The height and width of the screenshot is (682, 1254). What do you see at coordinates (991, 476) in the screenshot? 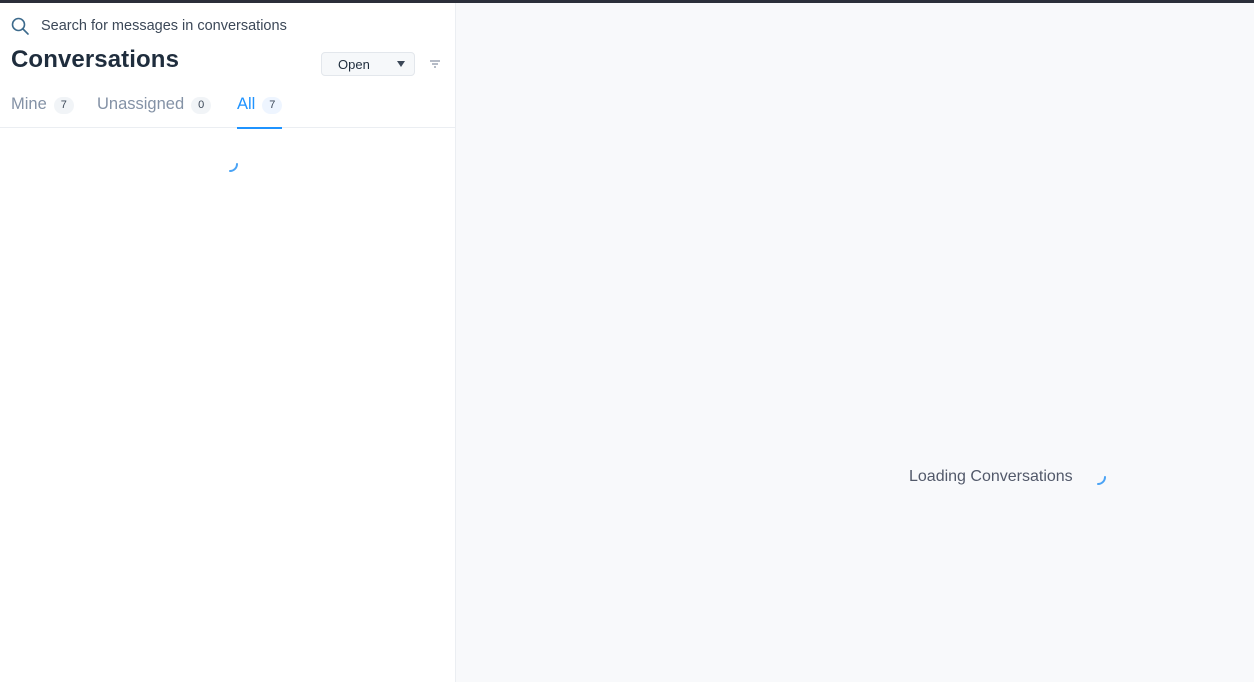
I see `loading-text: Loading Conversations` at bounding box center [991, 476].